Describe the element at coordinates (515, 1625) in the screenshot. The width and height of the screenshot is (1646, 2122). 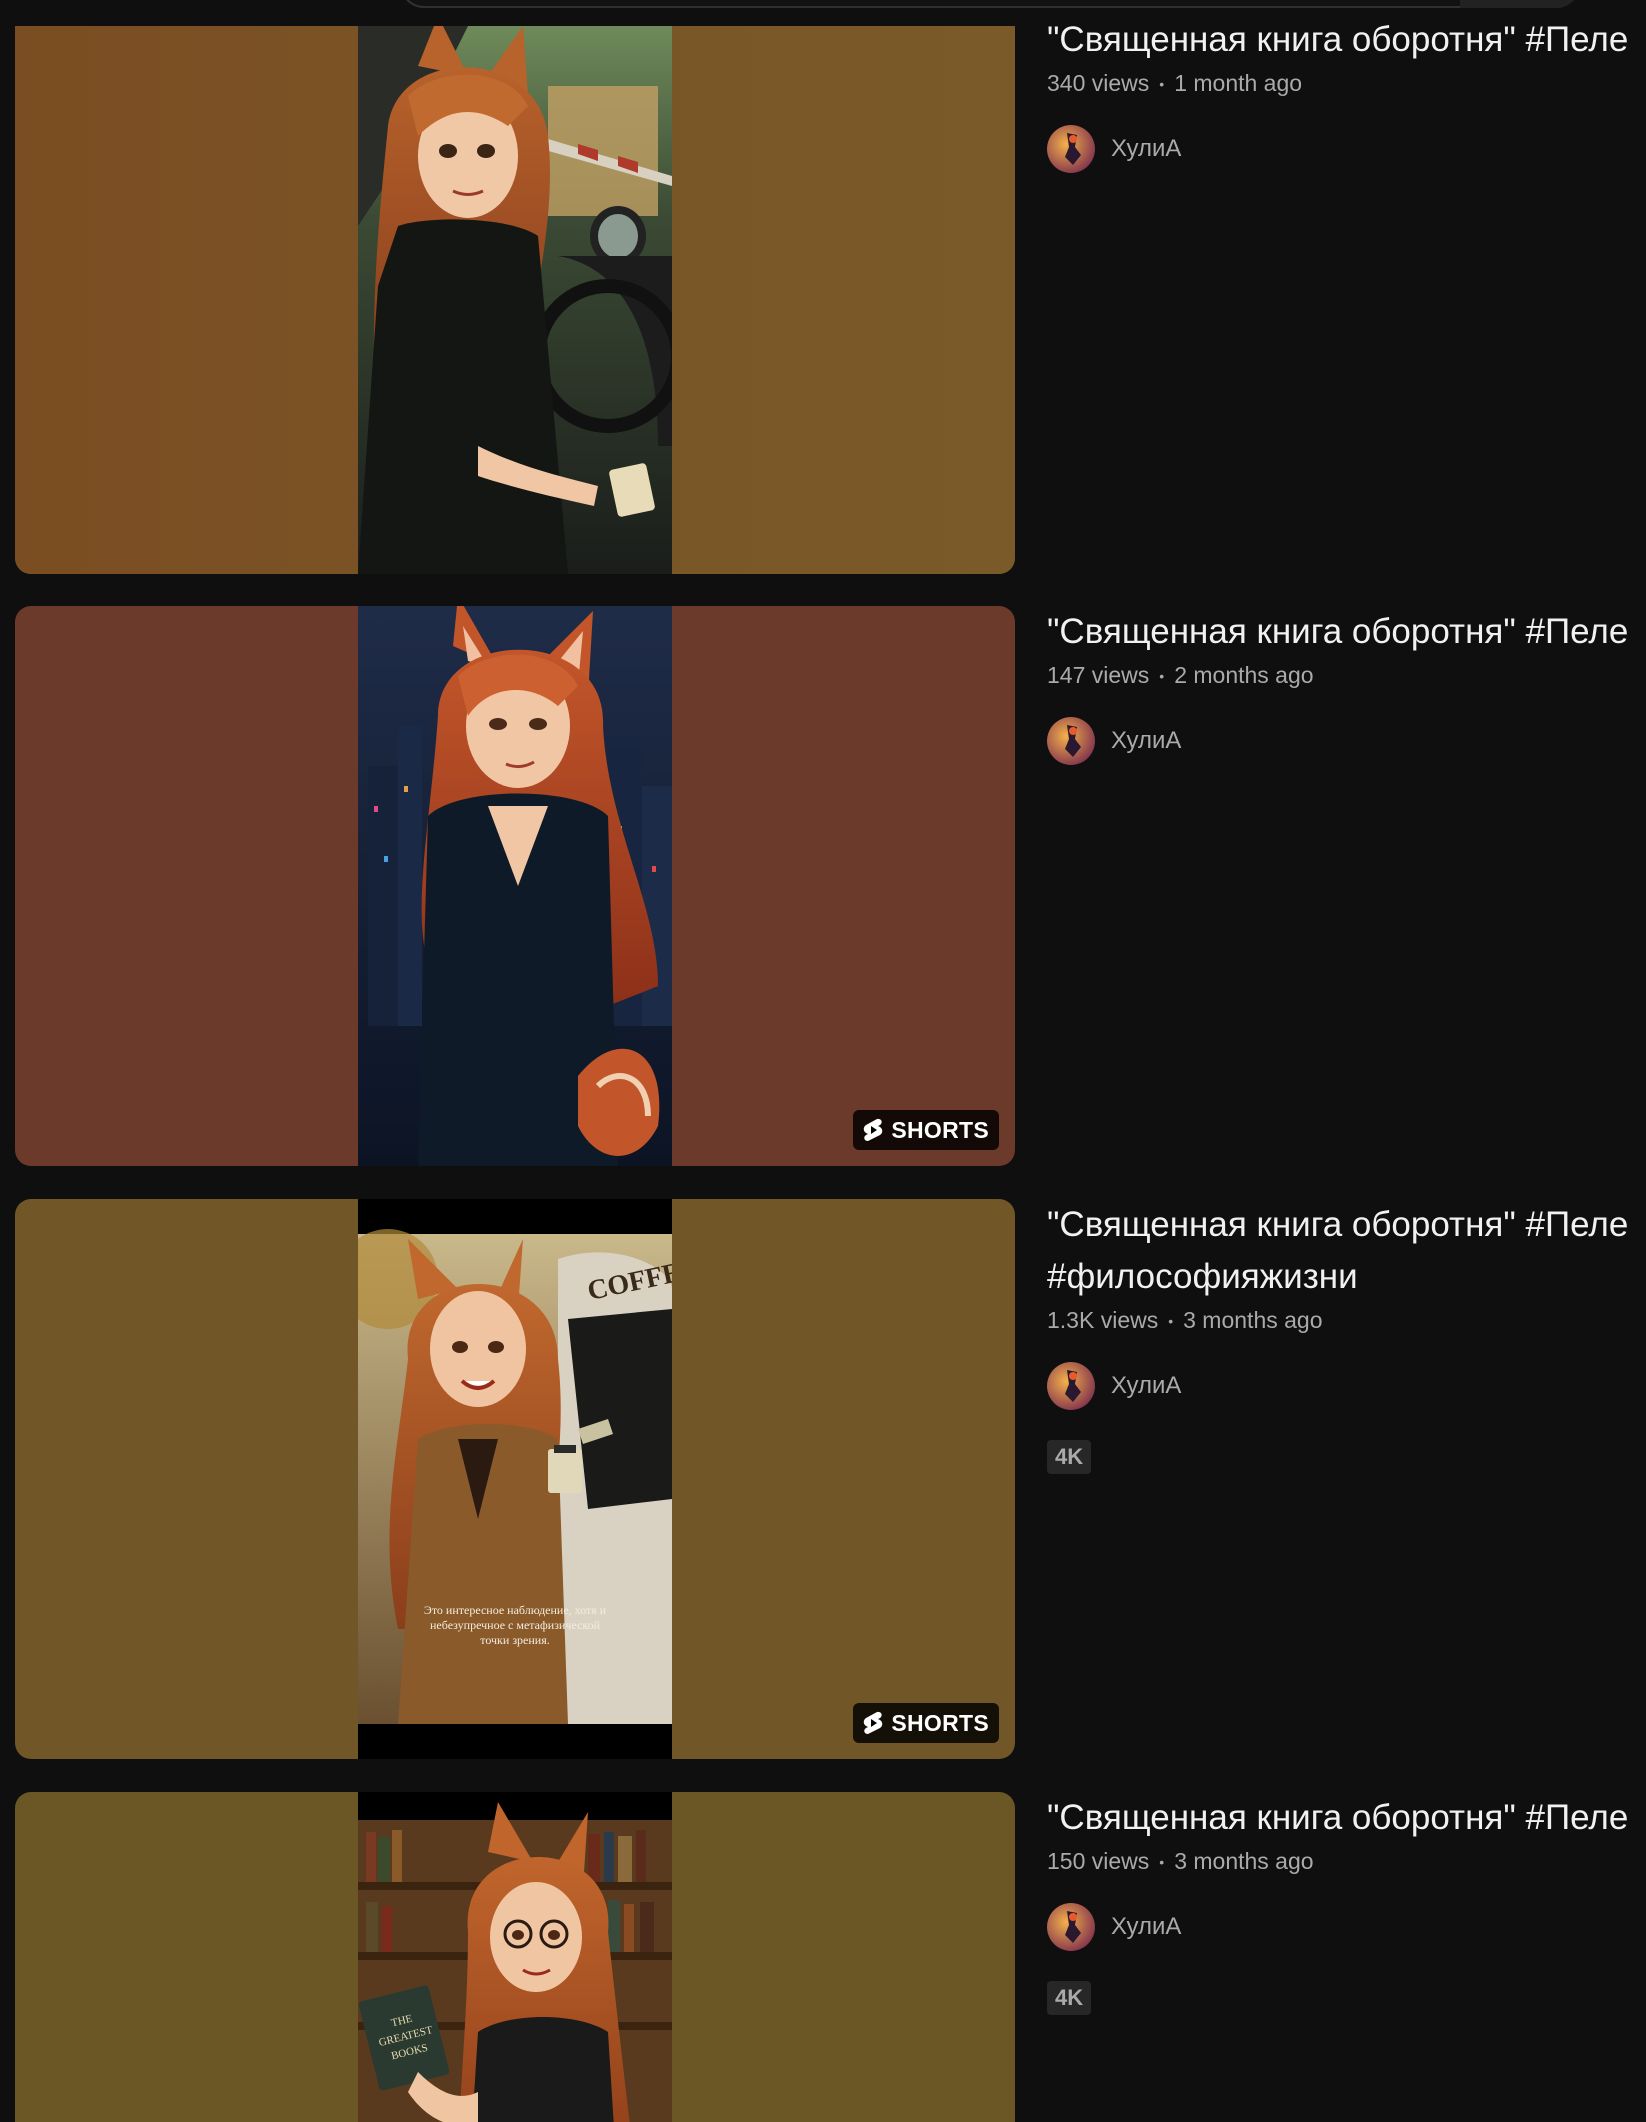
I see `subtitle-line-2: небезупречное с метафизической` at that location.